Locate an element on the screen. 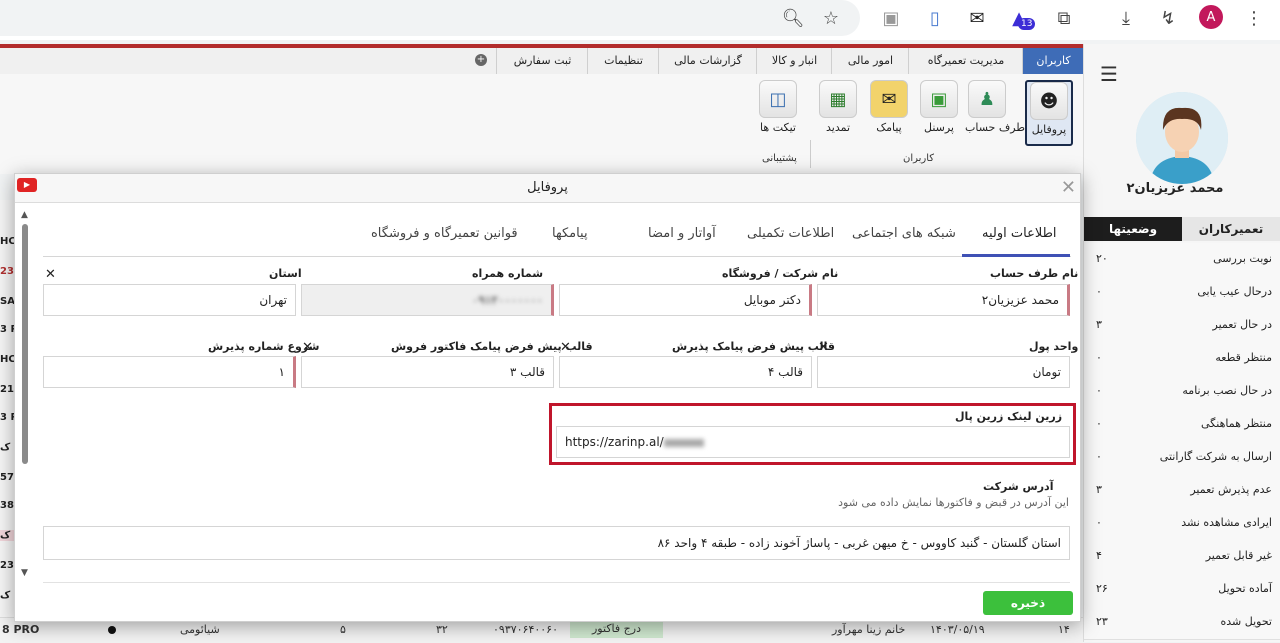 The width and height of the screenshot is (1280, 643). status-name: ایرادی مشاهده نشد is located at coordinates (1226, 522).